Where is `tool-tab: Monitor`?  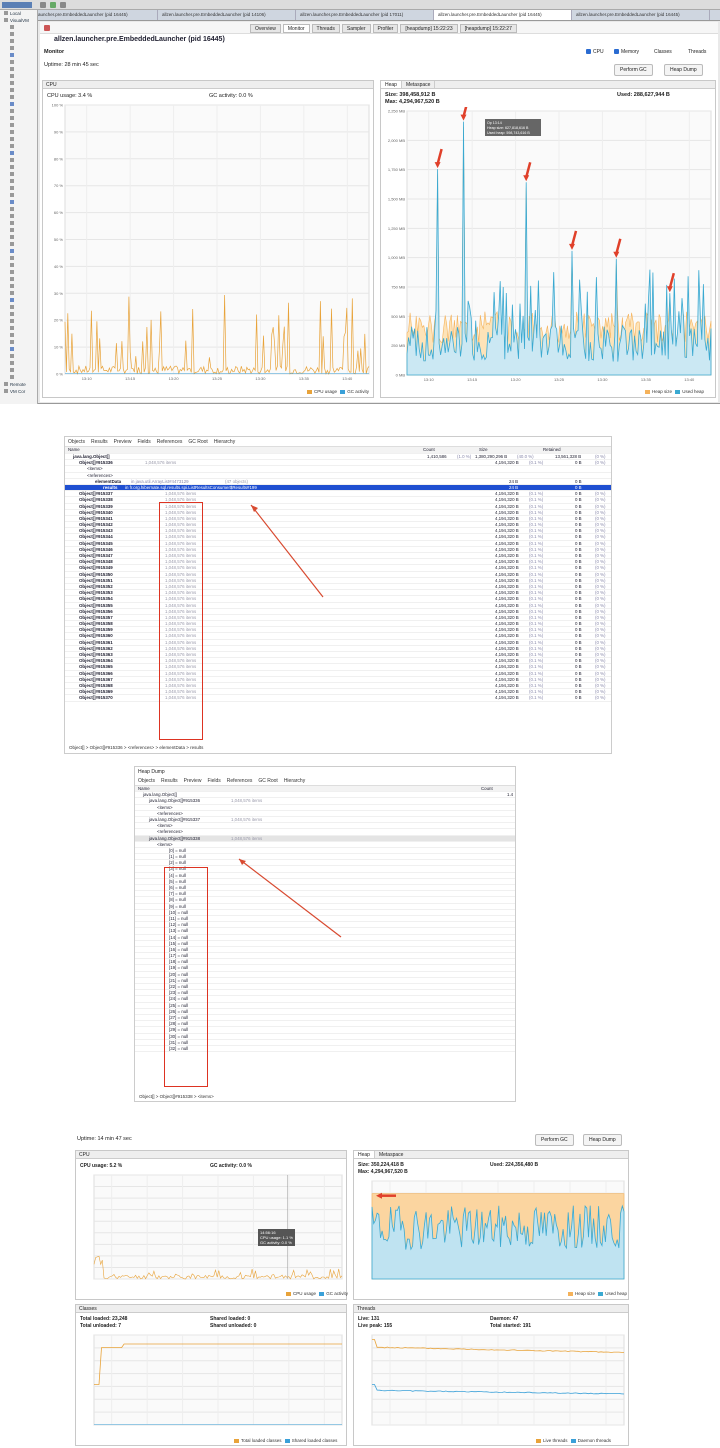
tool-tab: Monitor is located at coordinates (296, 28).